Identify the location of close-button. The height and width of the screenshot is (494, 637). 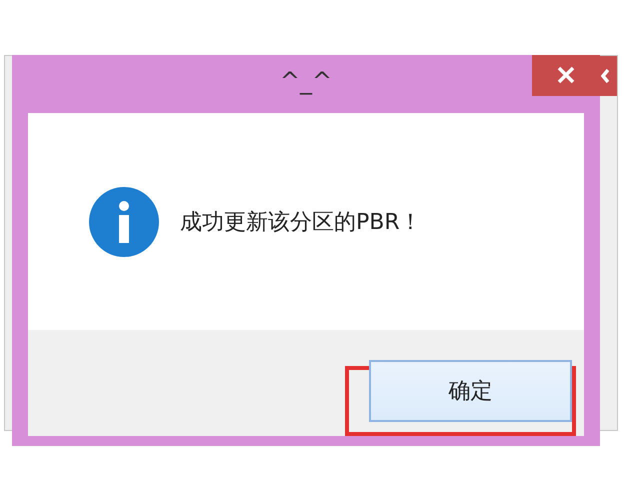
(566, 75).